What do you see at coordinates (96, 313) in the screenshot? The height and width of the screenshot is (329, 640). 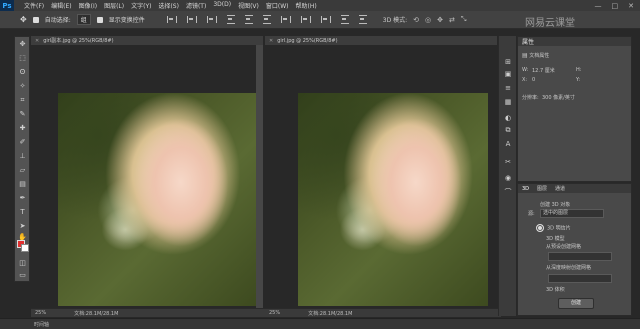 I see `document-size: 文档:28.1M/28.1M` at bounding box center [96, 313].